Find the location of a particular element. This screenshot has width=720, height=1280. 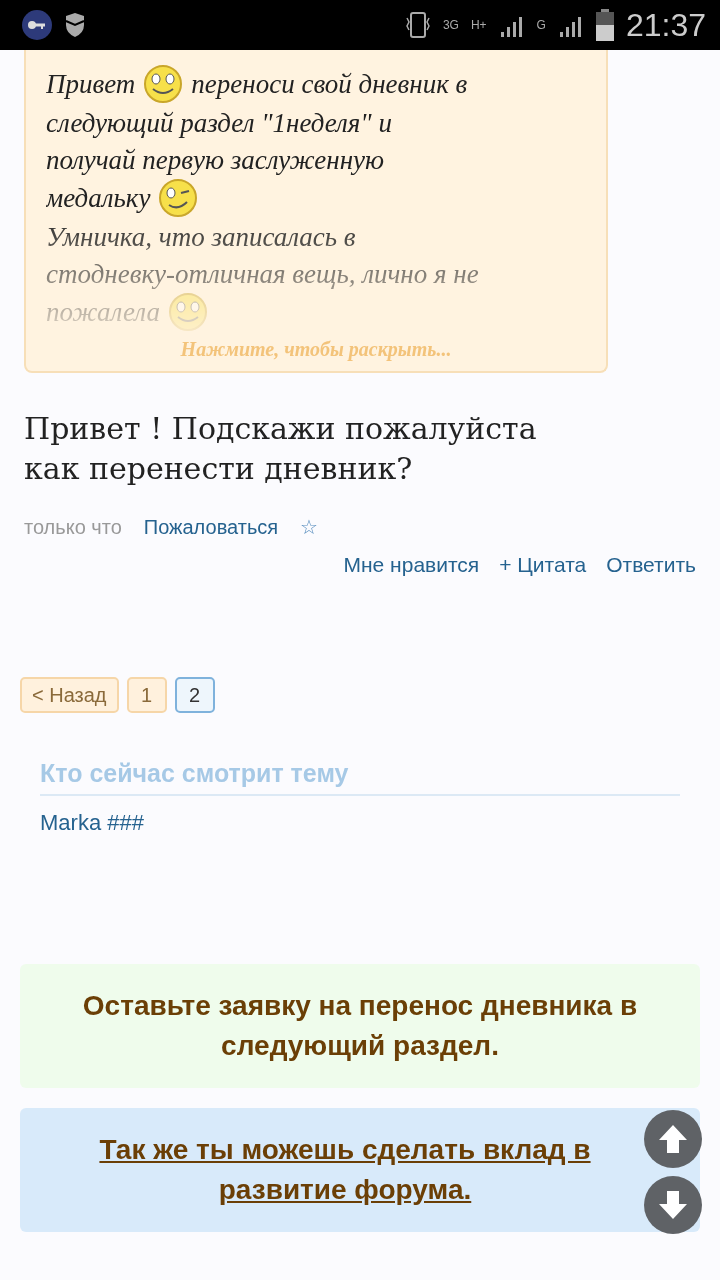

quote-text: следующий раздел "1неделя" и is located at coordinates (219, 123).